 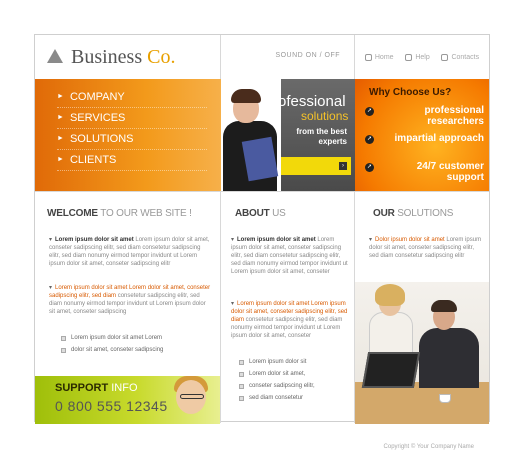 What do you see at coordinates (424, 172) in the screenshot?
I see `why-item: ➚ 24/7 customer support` at bounding box center [424, 172].